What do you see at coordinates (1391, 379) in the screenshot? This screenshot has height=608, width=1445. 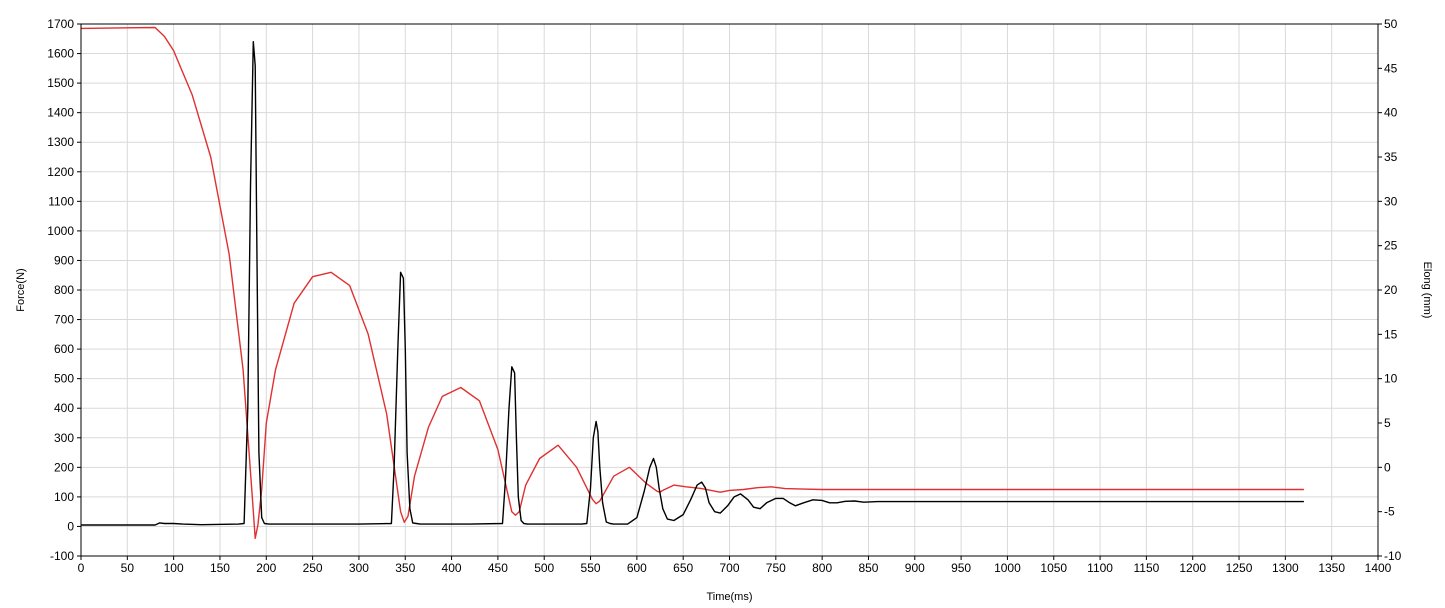 I see `y2-tick-label: 10` at bounding box center [1391, 379].